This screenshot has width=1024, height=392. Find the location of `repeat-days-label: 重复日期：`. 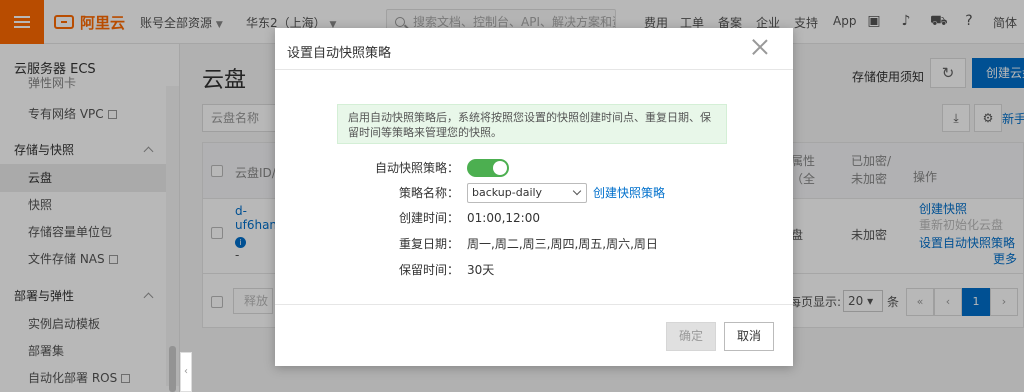

repeat-days-label: 重复日期： is located at coordinates (428, 244).